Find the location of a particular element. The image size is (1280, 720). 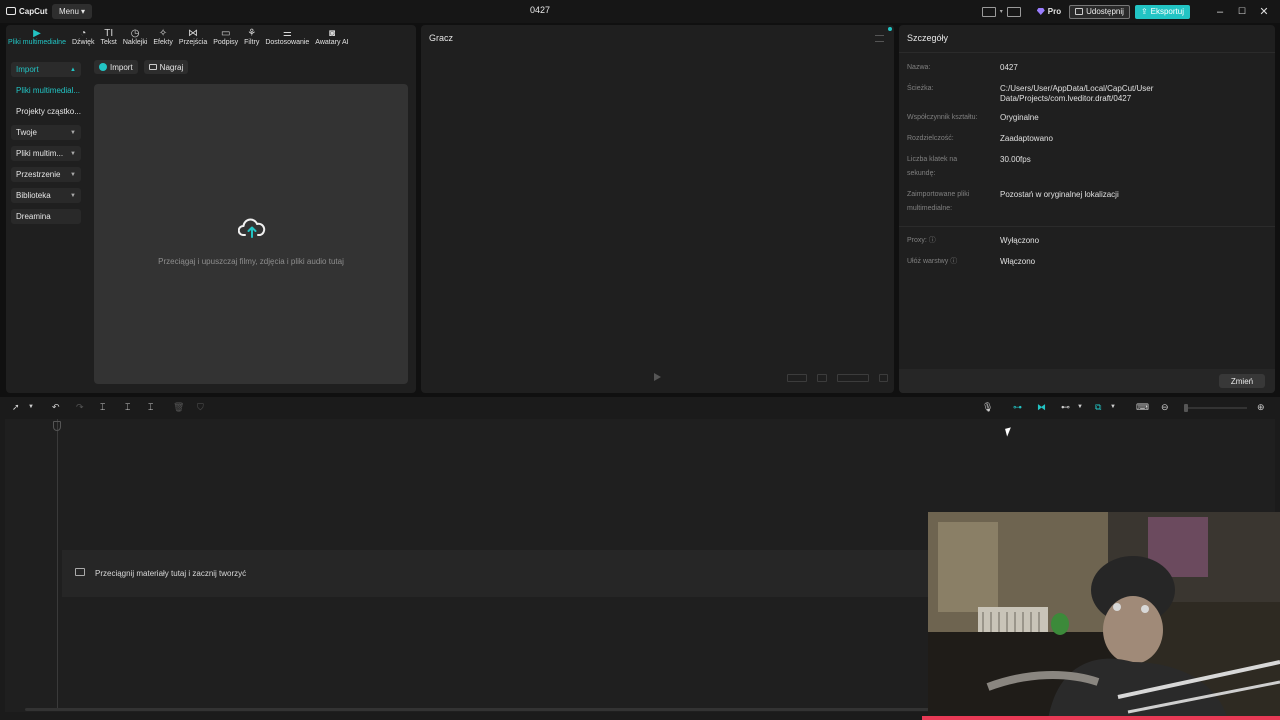

tab-audio: ◔ Dźwięk is located at coordinates (83, 37).